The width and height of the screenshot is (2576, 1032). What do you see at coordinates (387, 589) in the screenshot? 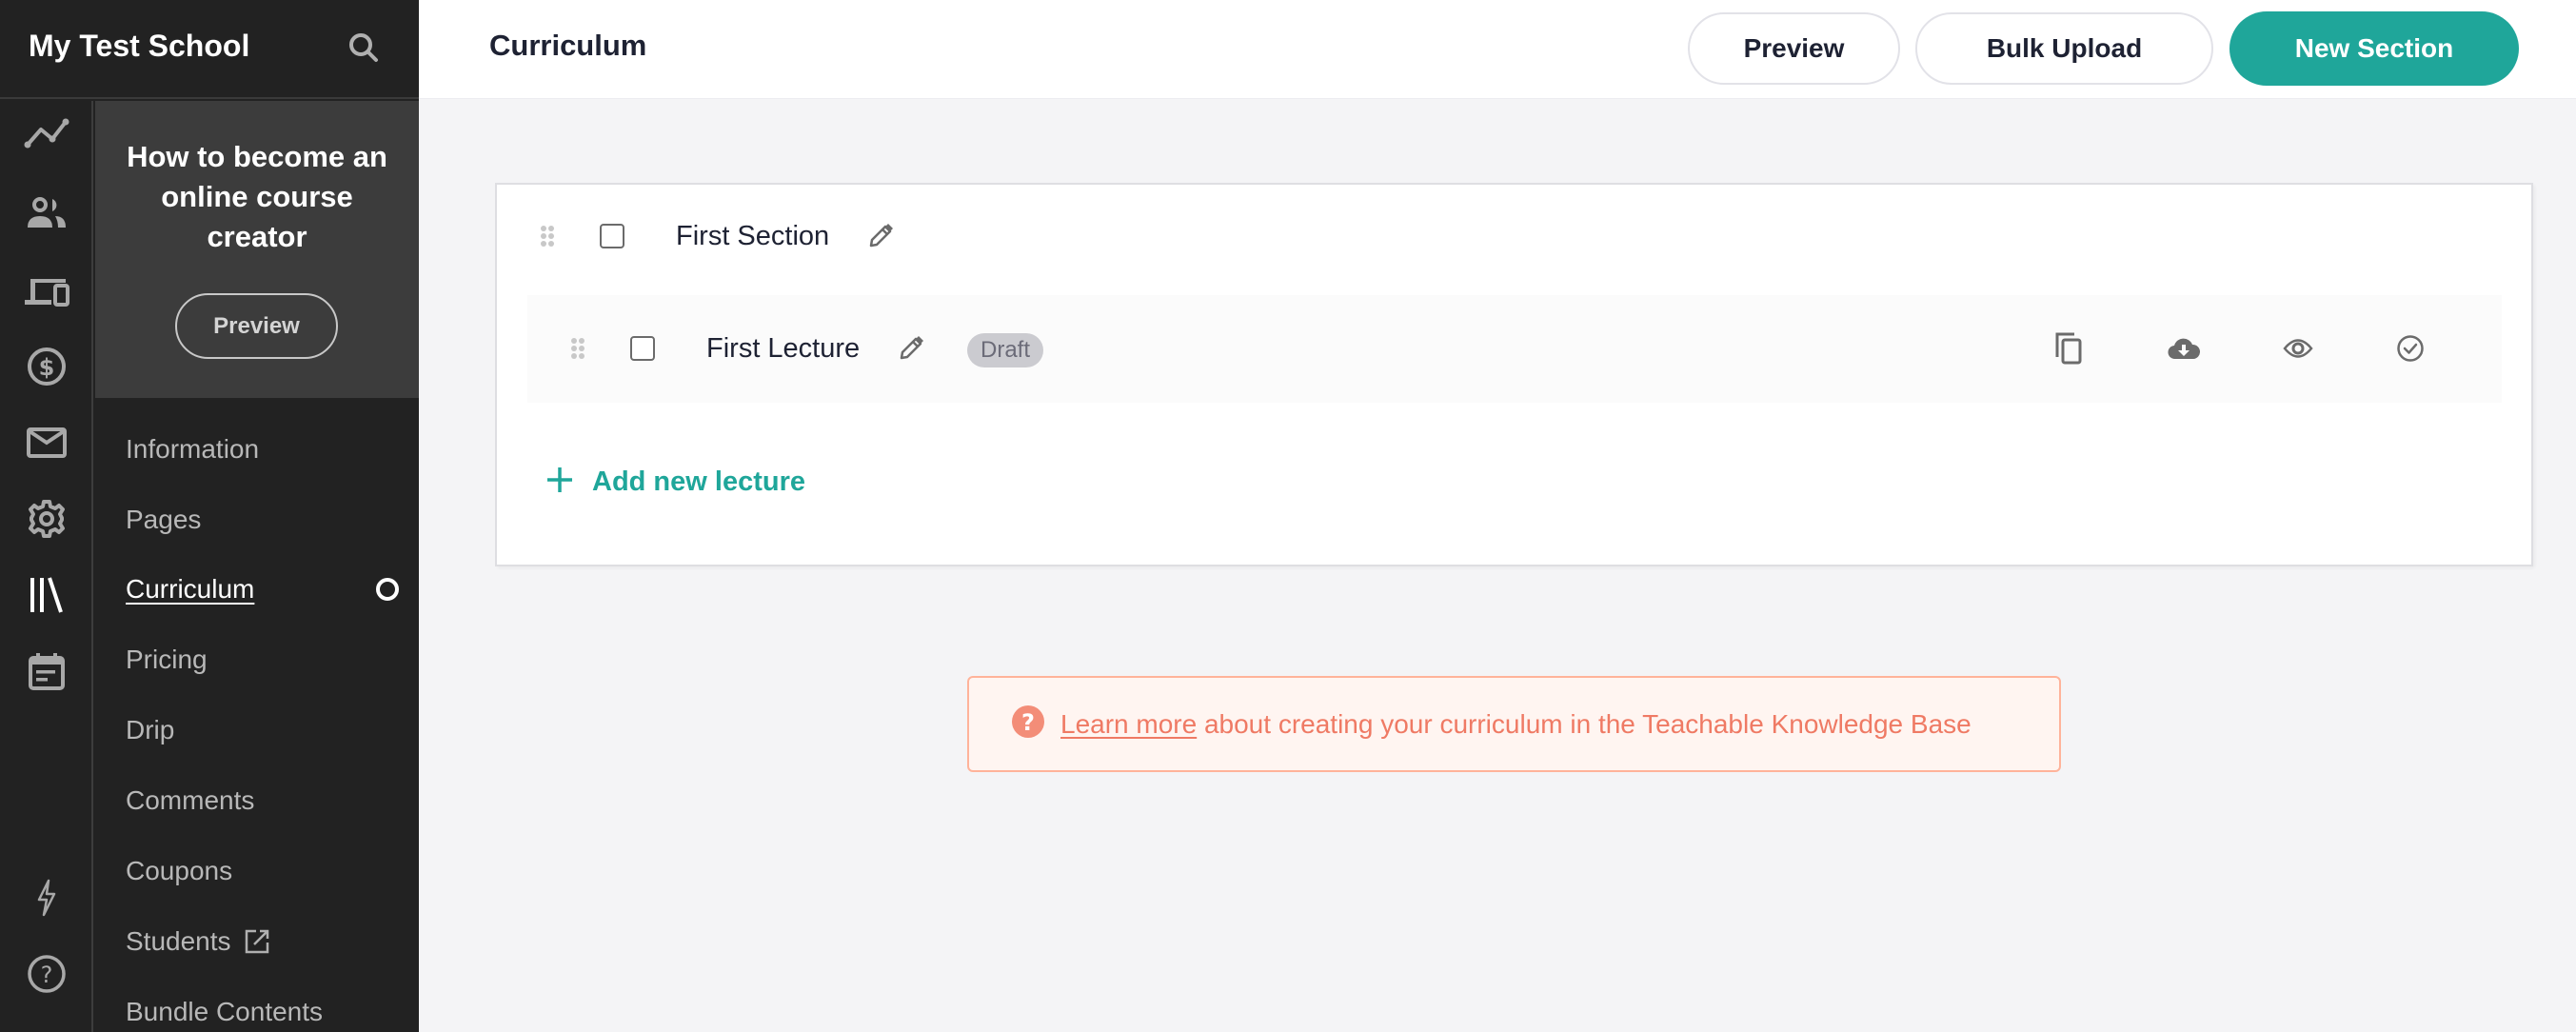
I see `nav-status-circle-icon` at bounding box center [387, 589].